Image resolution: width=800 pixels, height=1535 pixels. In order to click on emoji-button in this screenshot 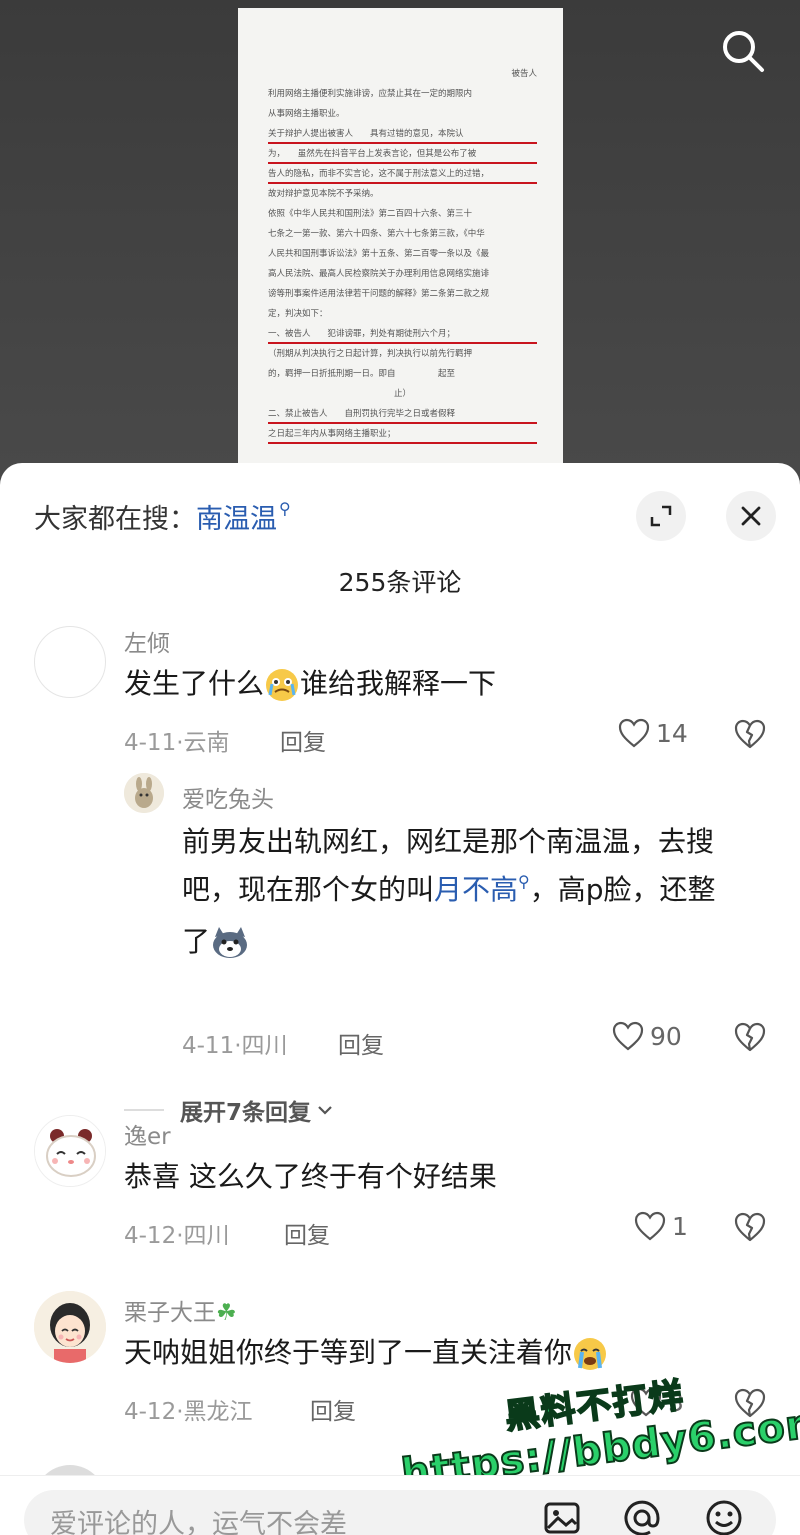, I will do `click(724, 1516)`.